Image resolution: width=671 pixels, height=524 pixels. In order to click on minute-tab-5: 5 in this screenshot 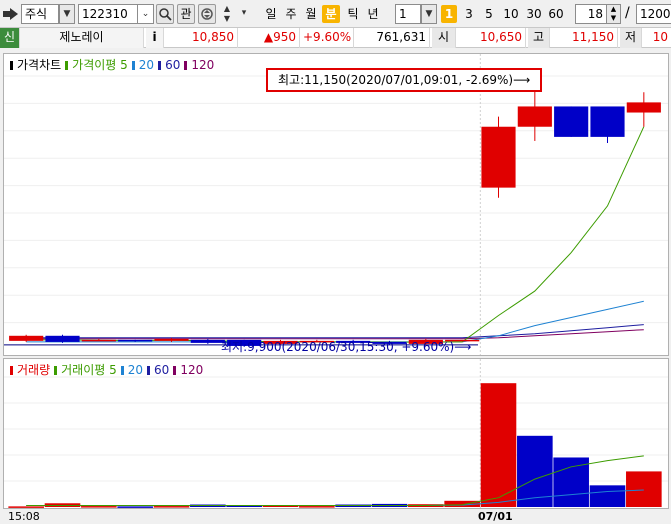, I will do `click(489, 14)`.